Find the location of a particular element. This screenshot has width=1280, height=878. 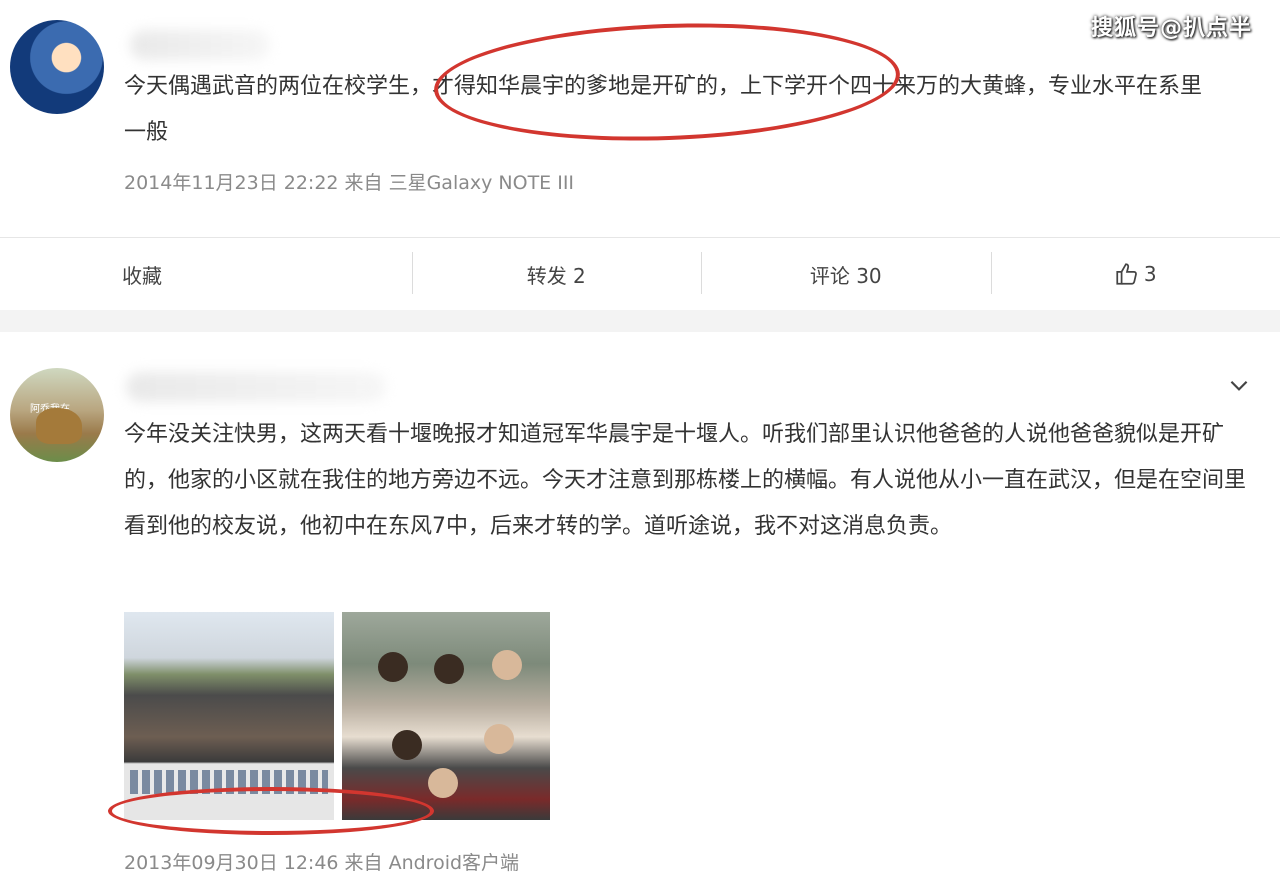

dog-image is located at coordinates (59, 426).